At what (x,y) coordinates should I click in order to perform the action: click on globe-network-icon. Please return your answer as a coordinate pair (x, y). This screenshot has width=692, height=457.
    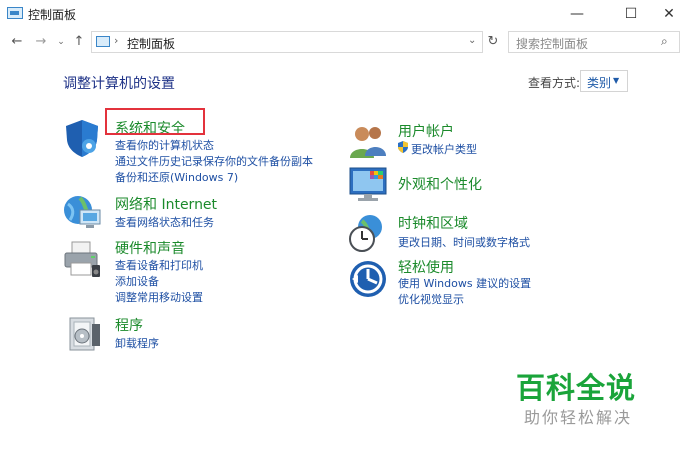
    Looking at the image, I should click on (82, 212).